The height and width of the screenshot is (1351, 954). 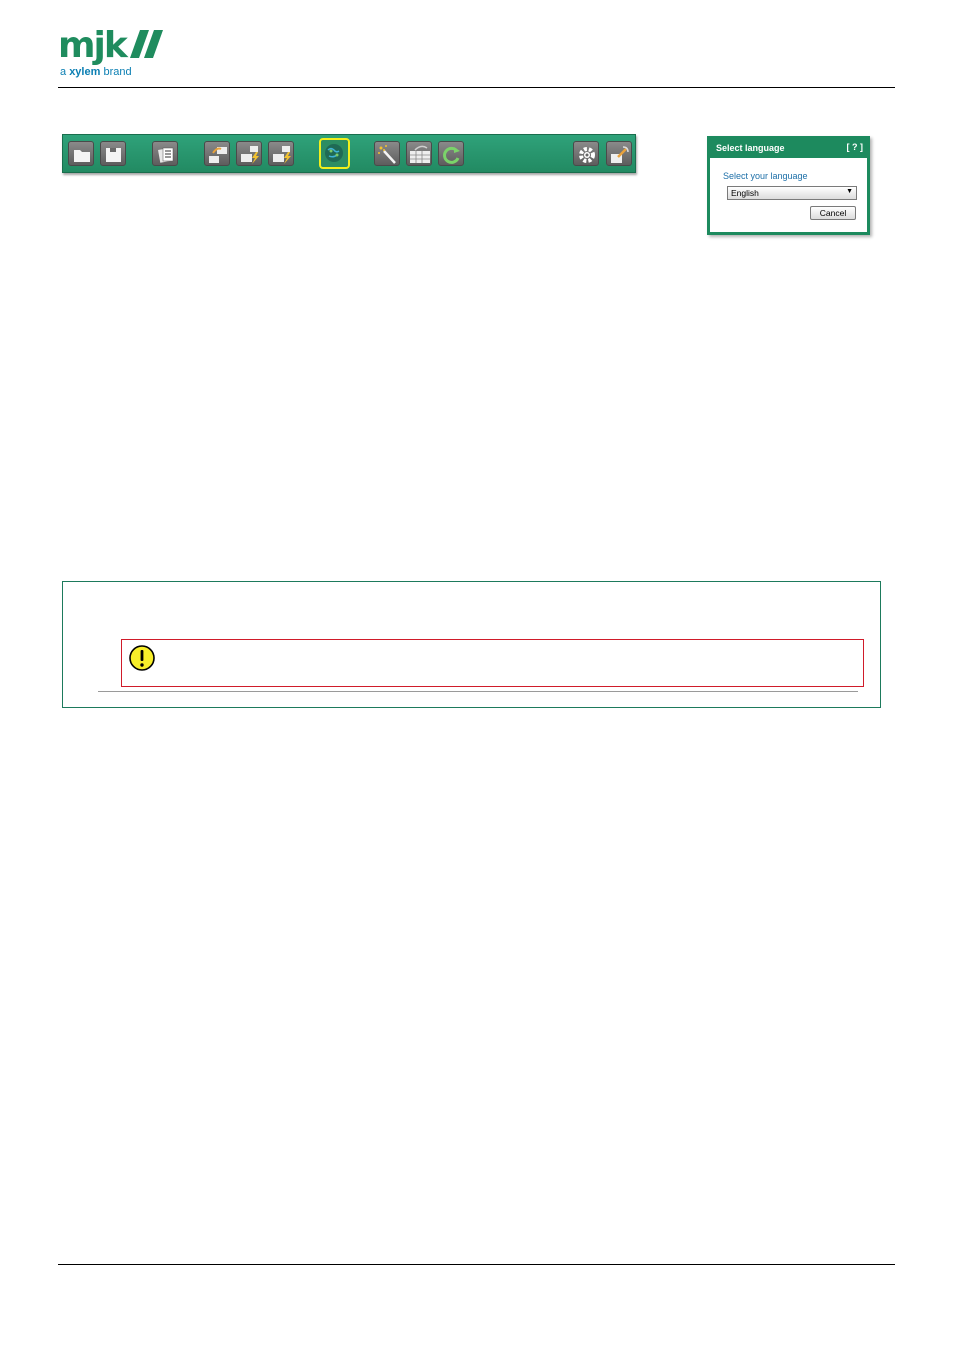 I want to click on folder-icon, so click(x=82, y=156).